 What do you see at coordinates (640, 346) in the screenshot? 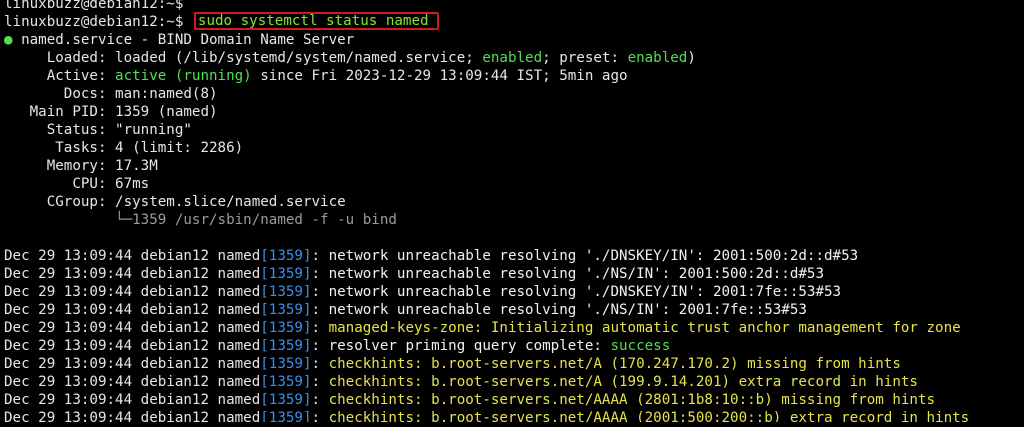
I see `log-success-status: success` at bounding box center [640, 346].